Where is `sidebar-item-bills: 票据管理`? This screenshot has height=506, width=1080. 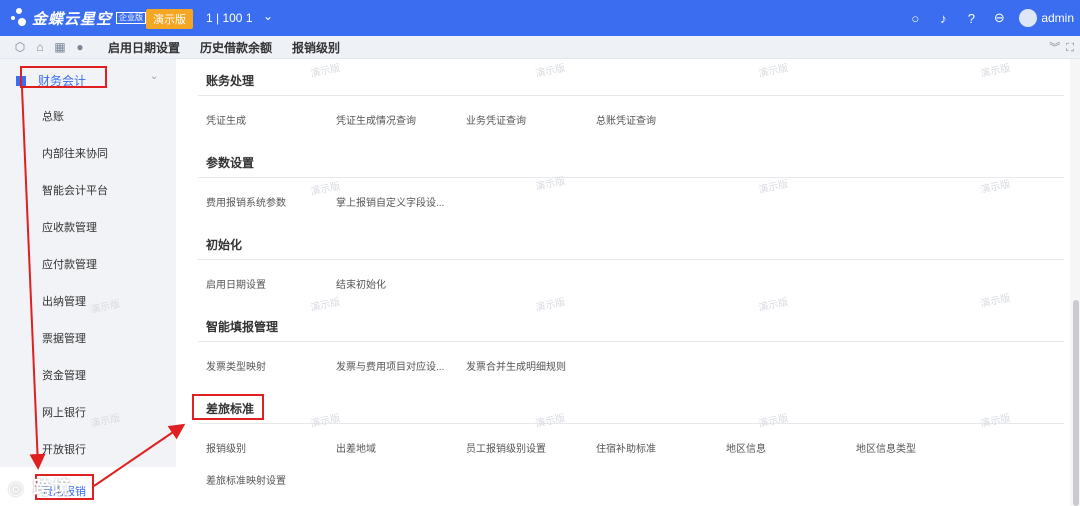
sidebar-item-bills: 票据管理 is located at coordinates (64, 338).